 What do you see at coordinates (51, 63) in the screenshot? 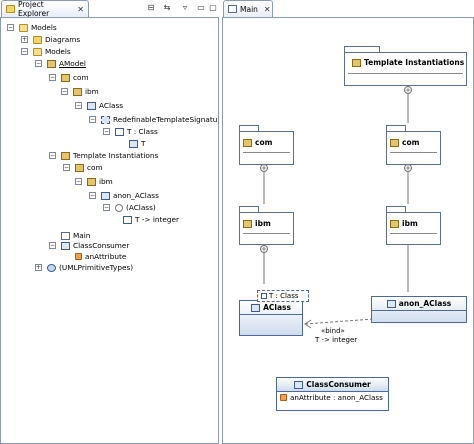
I see `model-icon` at bounding box center [51, 63].